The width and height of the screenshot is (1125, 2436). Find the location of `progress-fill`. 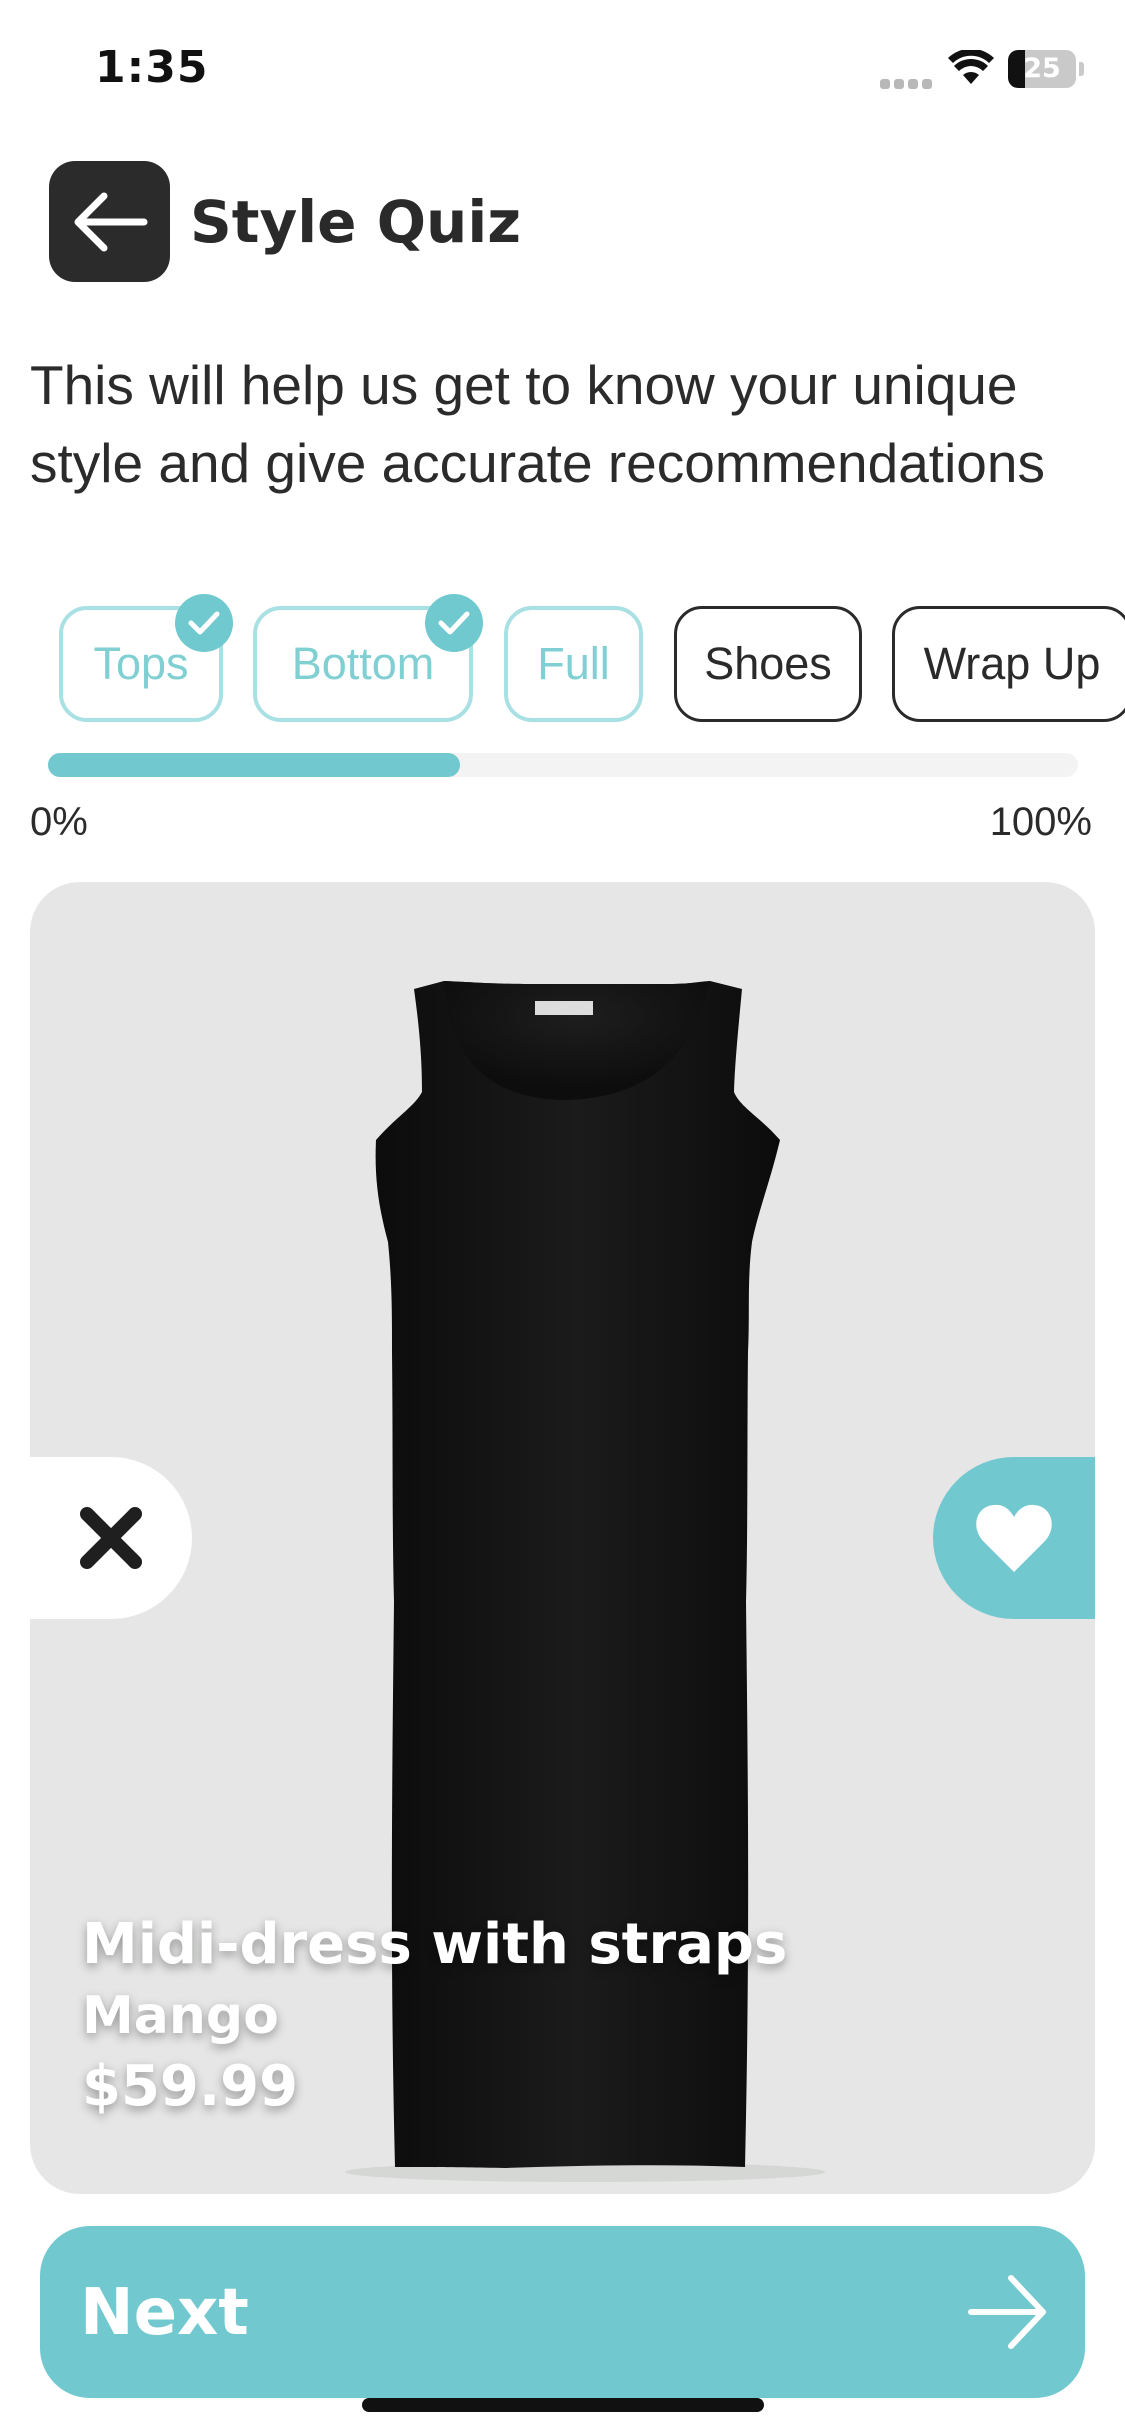

progress-fill is located at coordinates (254, 765).